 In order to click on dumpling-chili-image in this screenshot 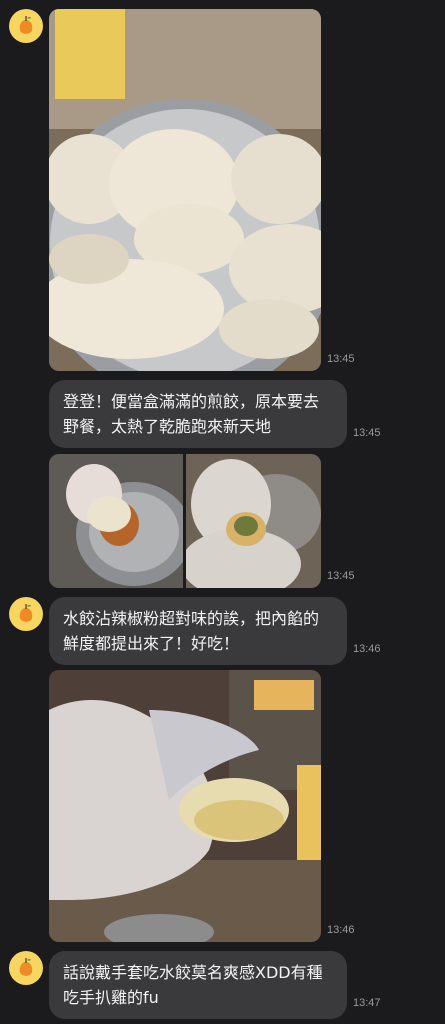, I will do `click(116, 521)`.